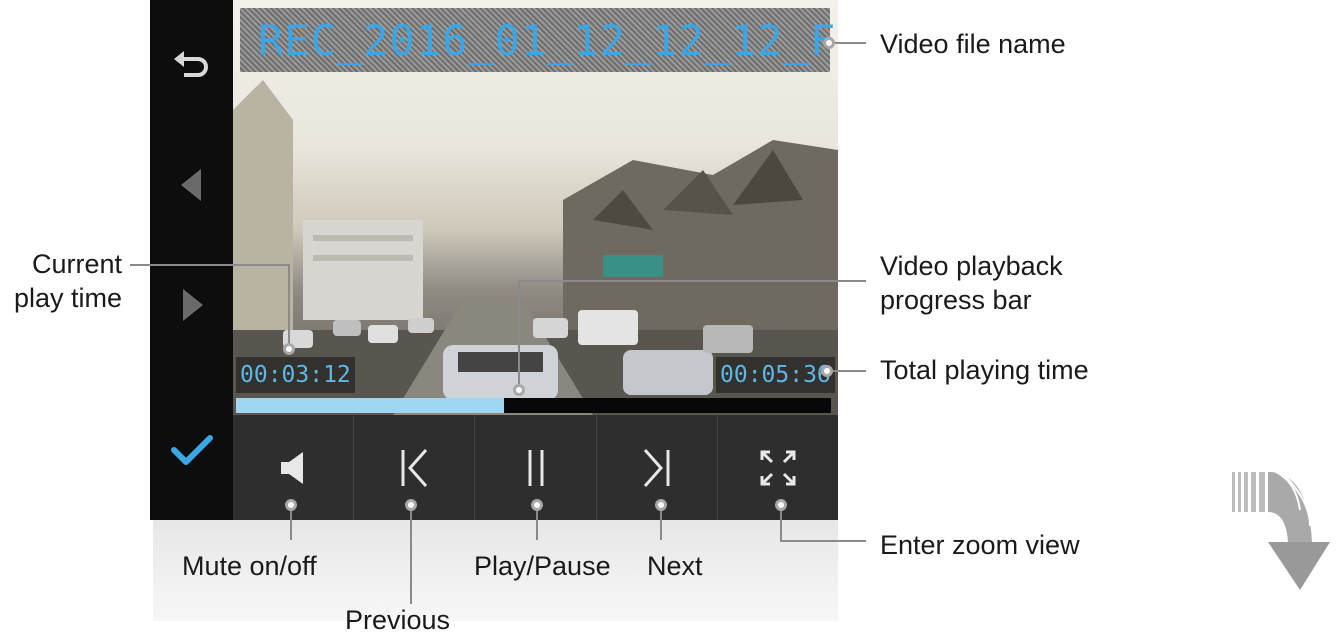 The width and height of the screenshot is (1337, 638). What do you see at coordinates (827, 371) in the screenshot?
I see `marker-total-time` at bounding box center [827, 371].